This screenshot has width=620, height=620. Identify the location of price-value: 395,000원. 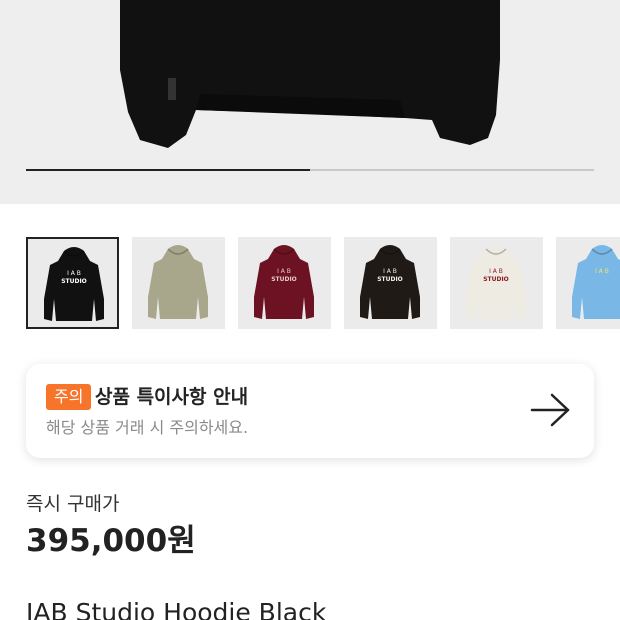
(111, 541).